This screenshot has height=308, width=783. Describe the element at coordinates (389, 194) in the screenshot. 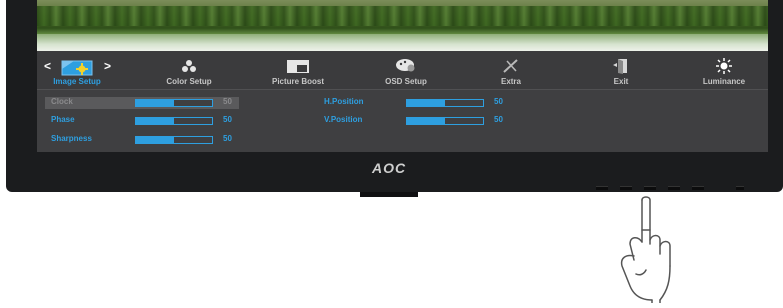

I see `monitor-stand` at that location.